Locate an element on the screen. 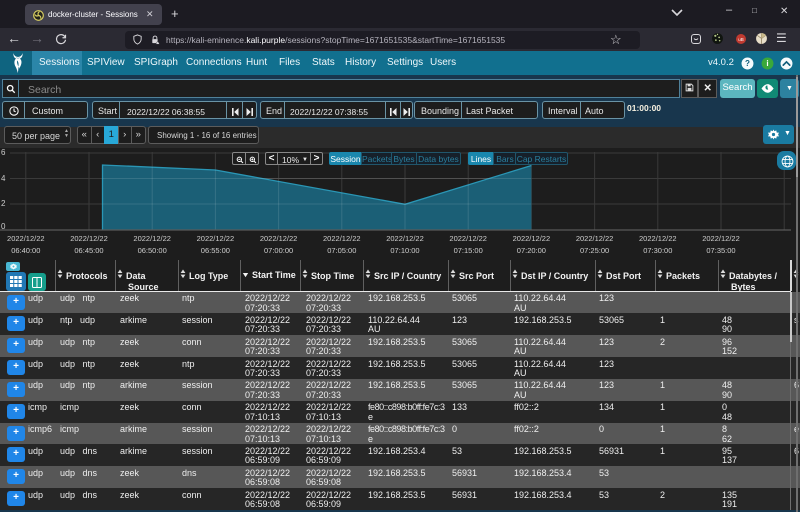  svg-text: i is located at coordinates (767, 63).